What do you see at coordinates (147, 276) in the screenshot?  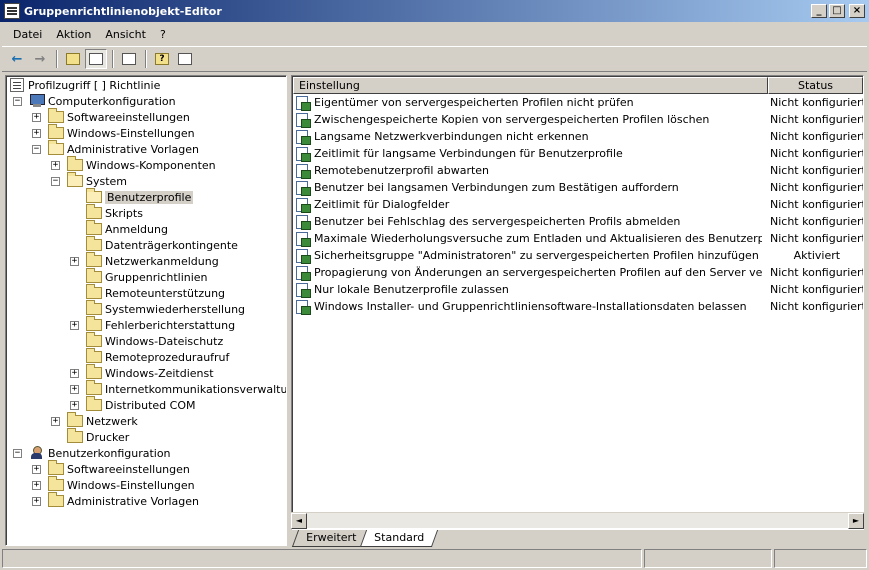 I see `tree-item: Gruppenrichtlinien` at bounding box center [147, 276].